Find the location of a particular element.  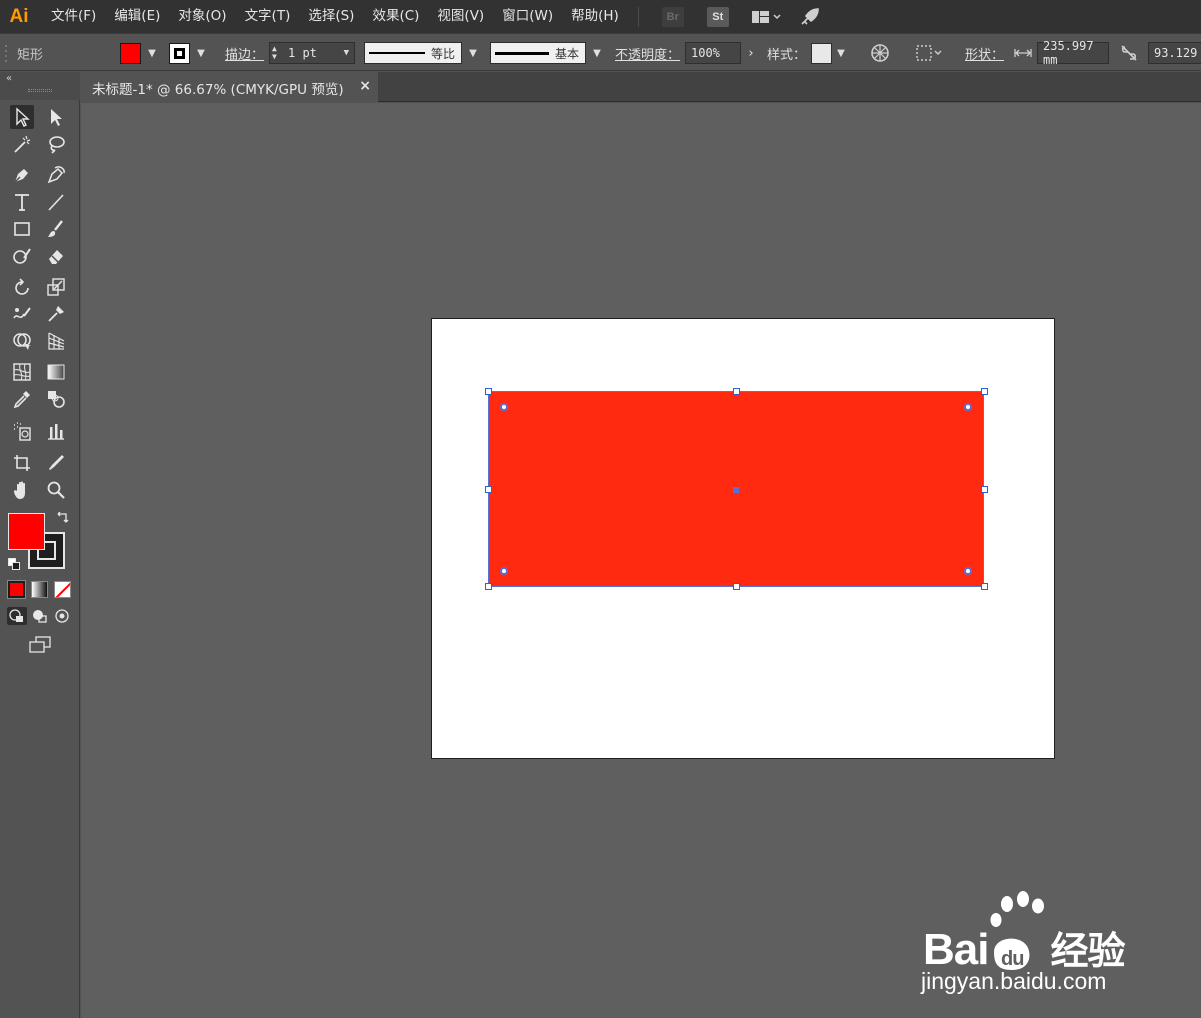

opacity-value: 100% is located at coordinates (713, 53).